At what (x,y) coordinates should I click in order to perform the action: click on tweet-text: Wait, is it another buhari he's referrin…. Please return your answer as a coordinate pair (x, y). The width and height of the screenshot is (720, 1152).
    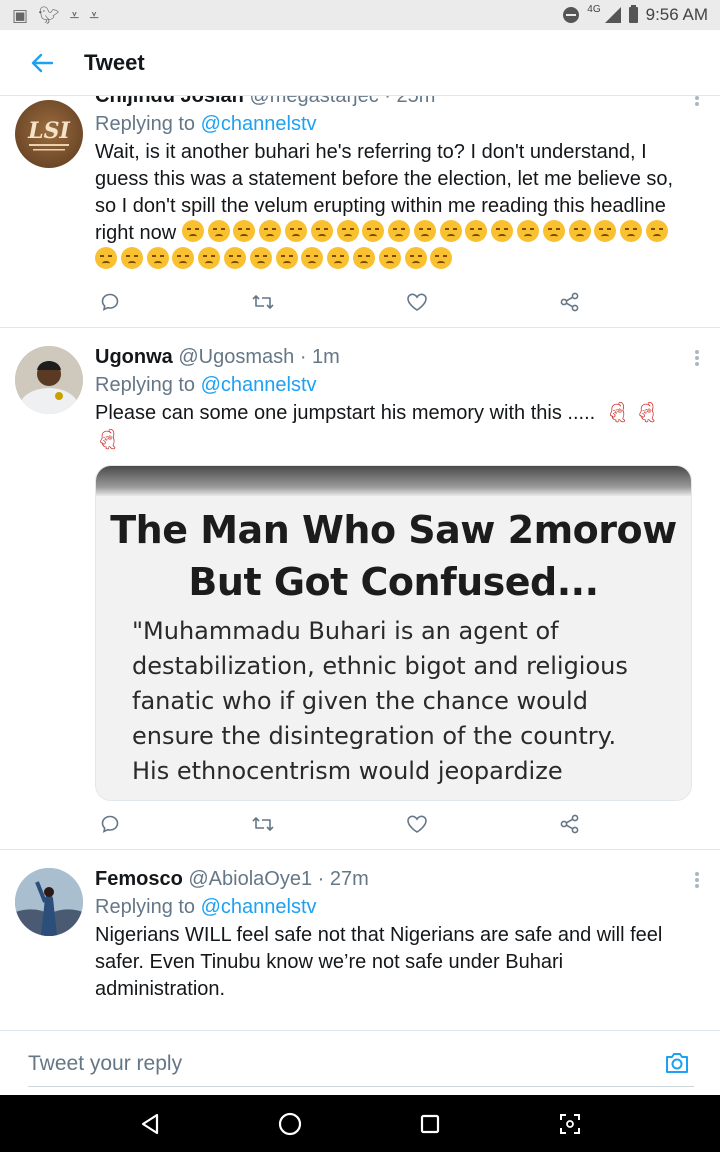
    Looking at the image, I should click on (393, 206).